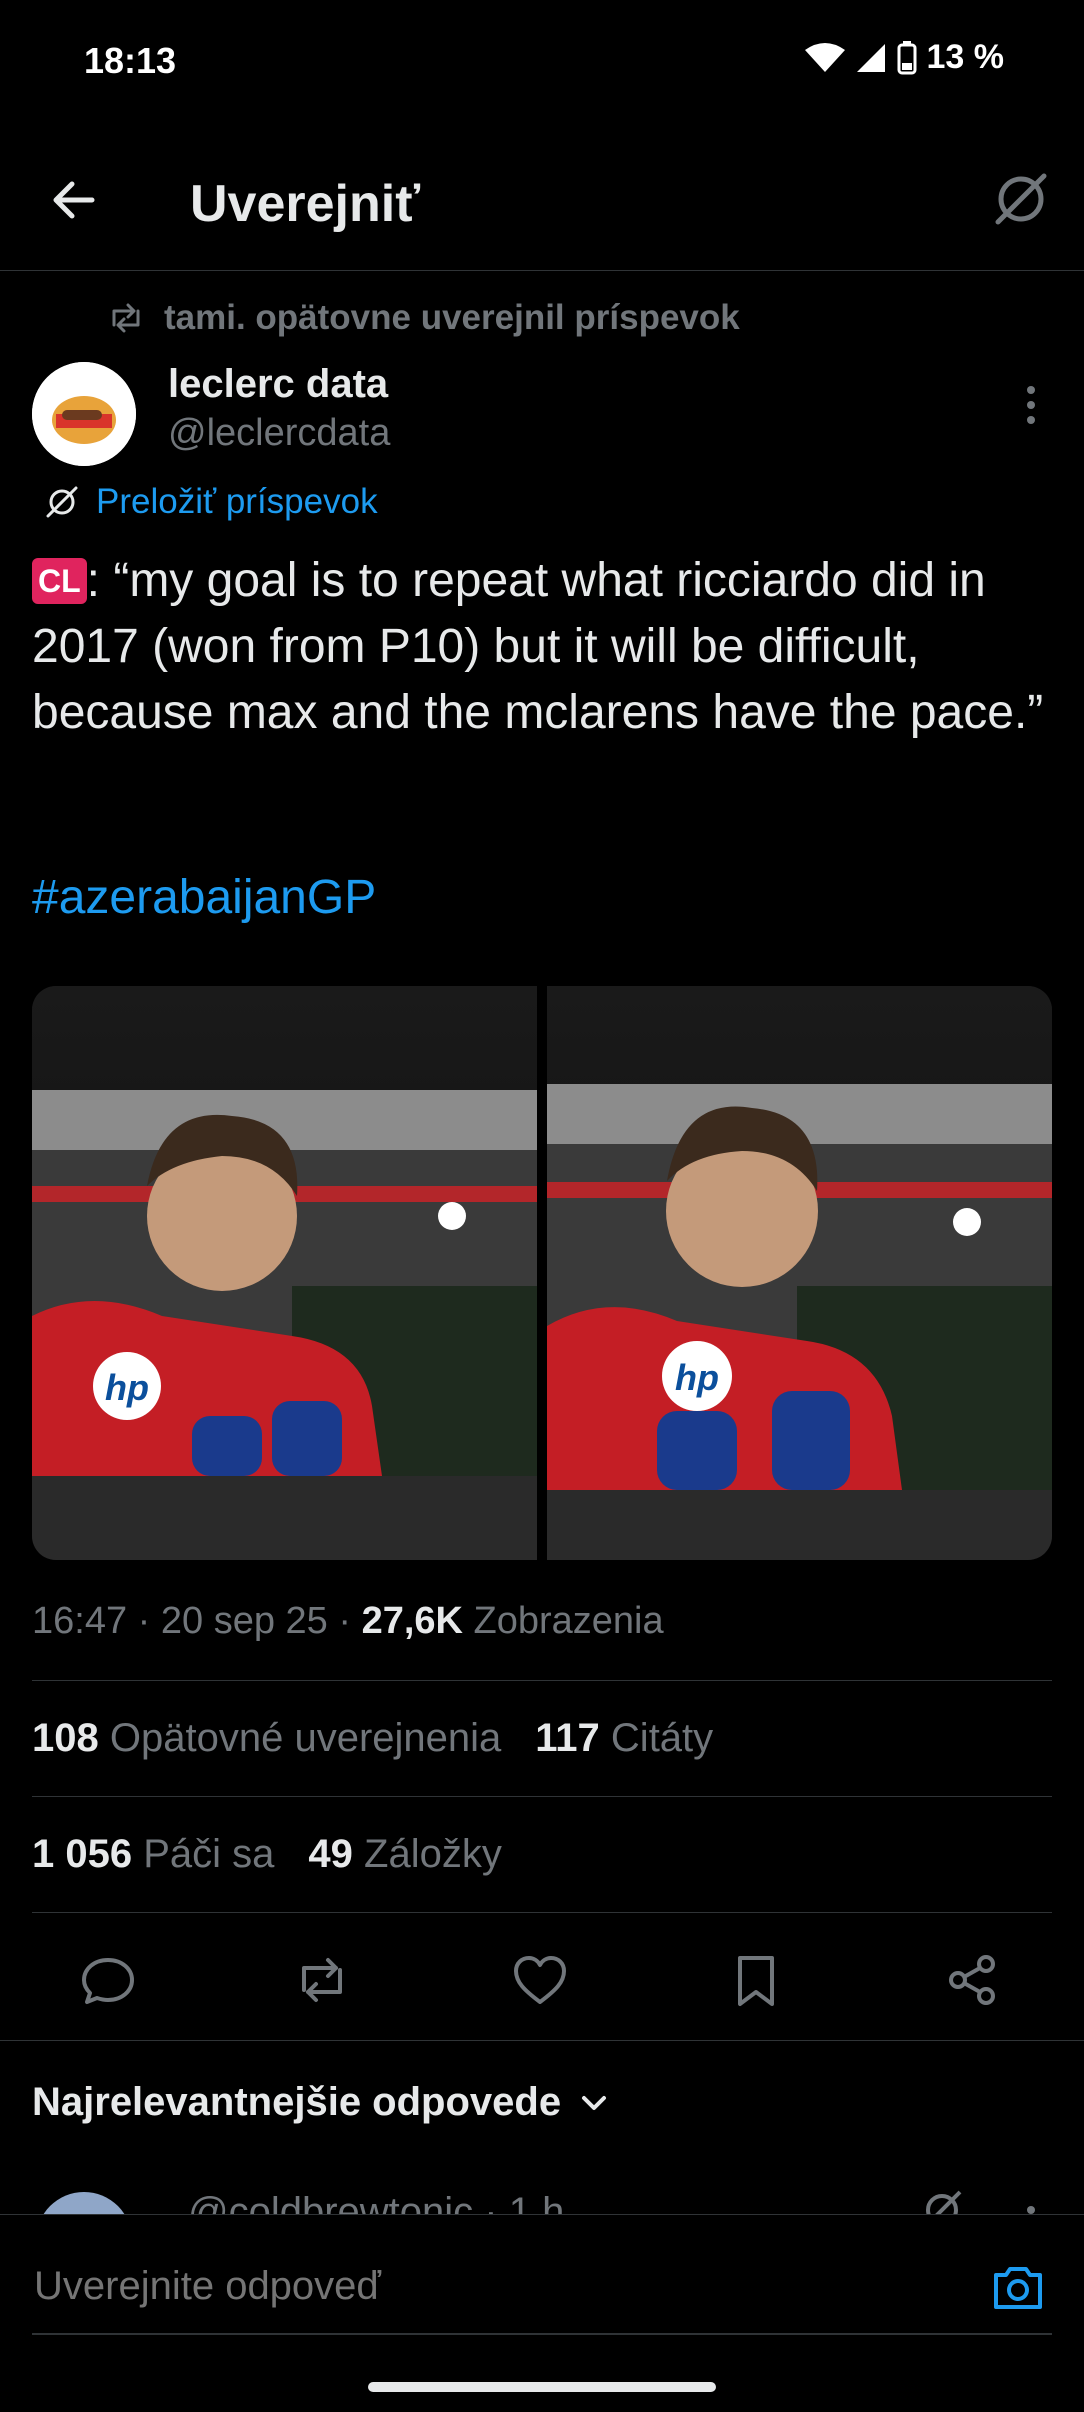  I want to click on reply-author-meta: @coldbrewtonic · 1 h, so click(376, 2202).